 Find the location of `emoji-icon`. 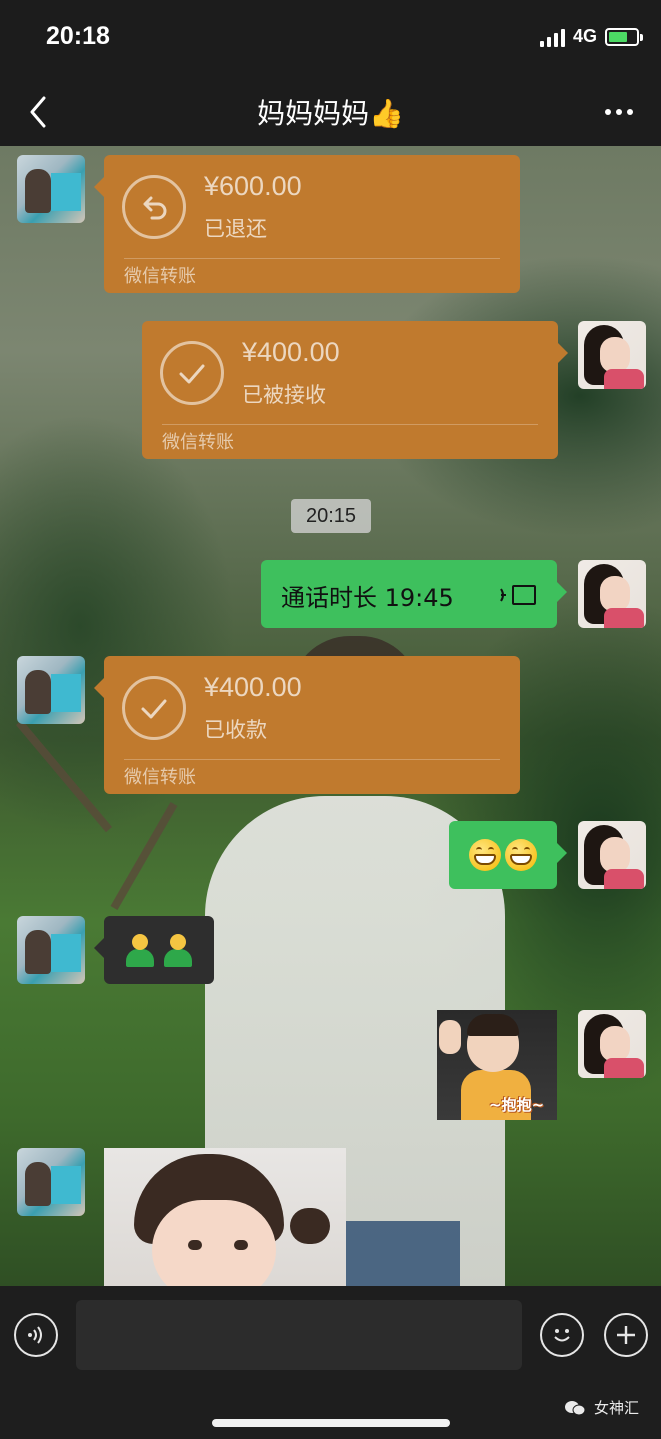

emoji-icon is located at coordinates (562, 1335).